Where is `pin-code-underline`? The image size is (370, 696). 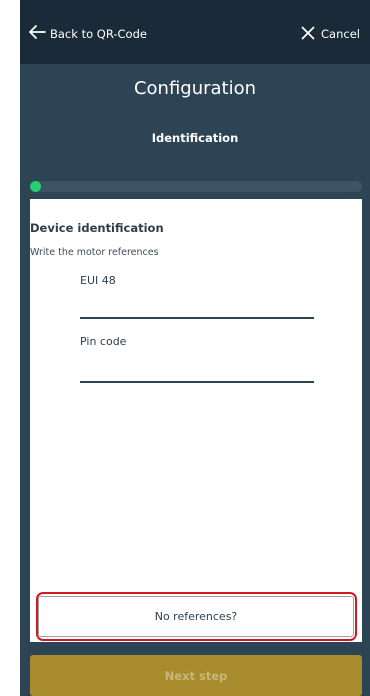
pin-code-underline is located at coordinates (197, 382).